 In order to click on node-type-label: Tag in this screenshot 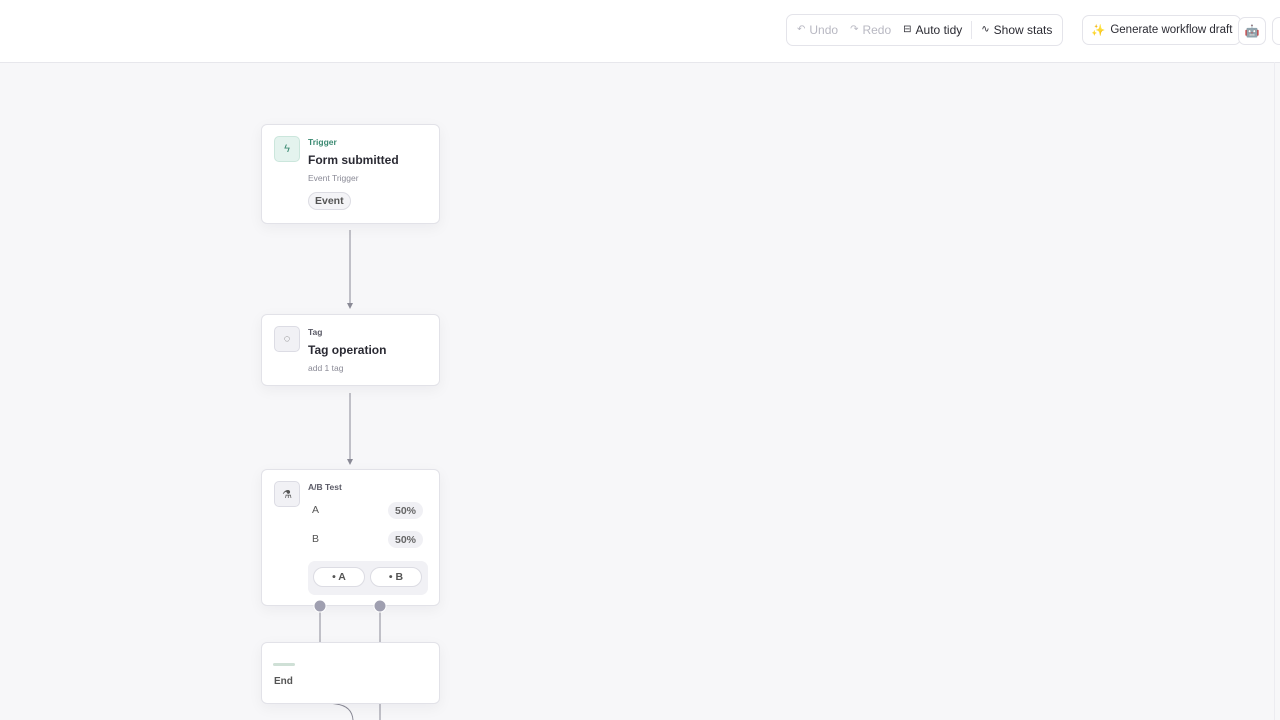, I will do `click(315, 332)`.